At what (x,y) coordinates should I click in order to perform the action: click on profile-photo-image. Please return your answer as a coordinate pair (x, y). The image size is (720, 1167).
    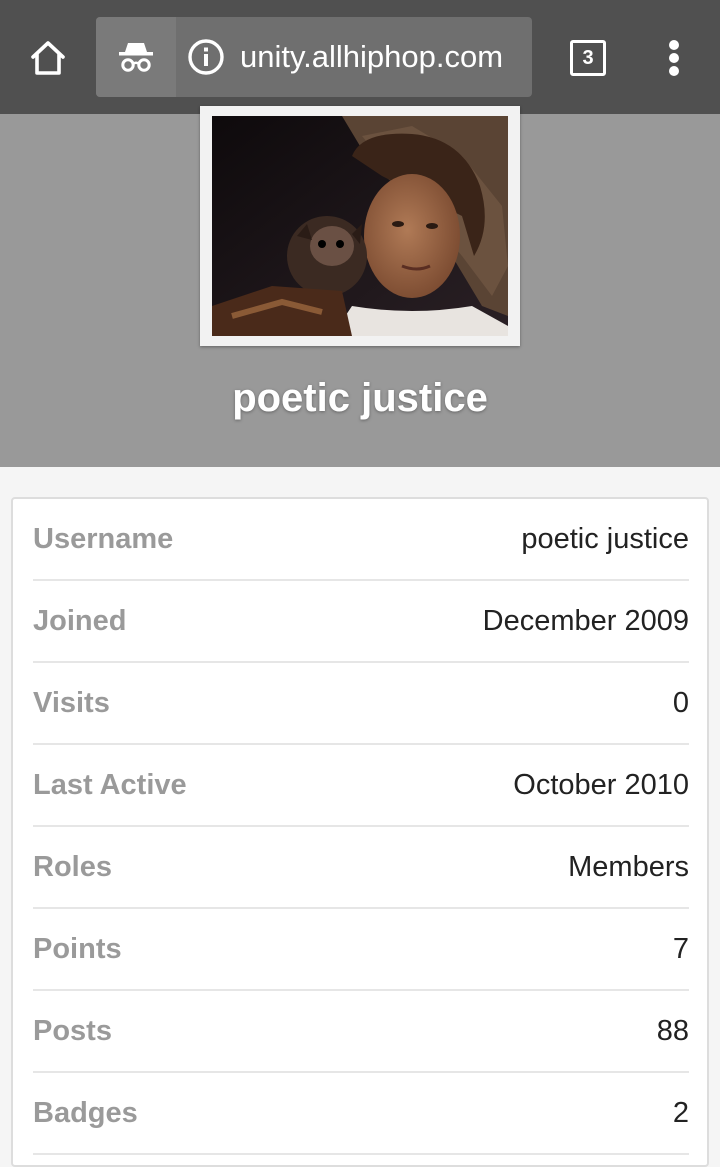
    Looking at the image, I should click on (360, 226).